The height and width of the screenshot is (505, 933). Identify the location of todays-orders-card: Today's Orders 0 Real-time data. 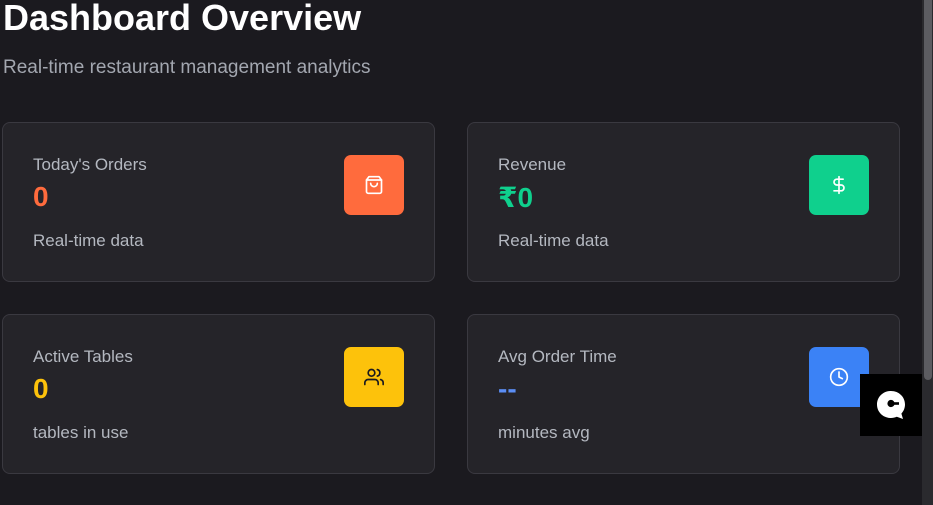
(218, 202).